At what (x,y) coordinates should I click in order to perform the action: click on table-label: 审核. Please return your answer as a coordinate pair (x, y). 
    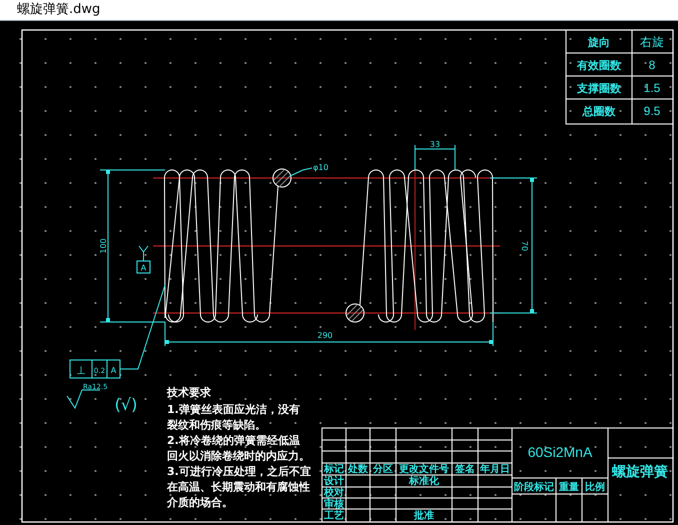
    Looking at the image, I should click on (334, 504).